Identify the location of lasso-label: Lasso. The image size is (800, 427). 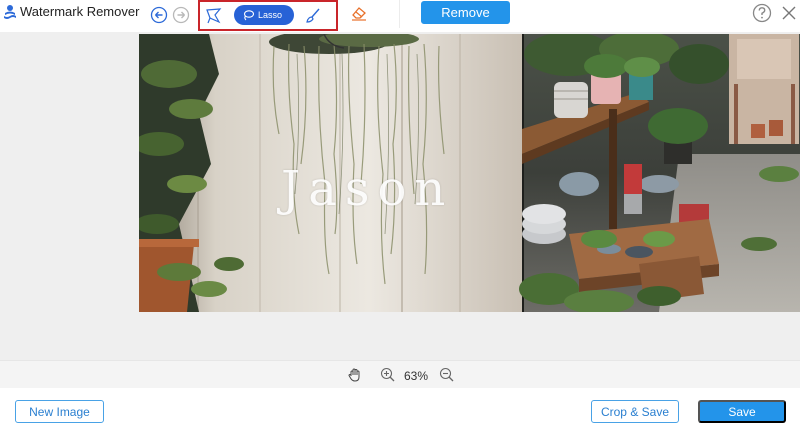
(270, 15).